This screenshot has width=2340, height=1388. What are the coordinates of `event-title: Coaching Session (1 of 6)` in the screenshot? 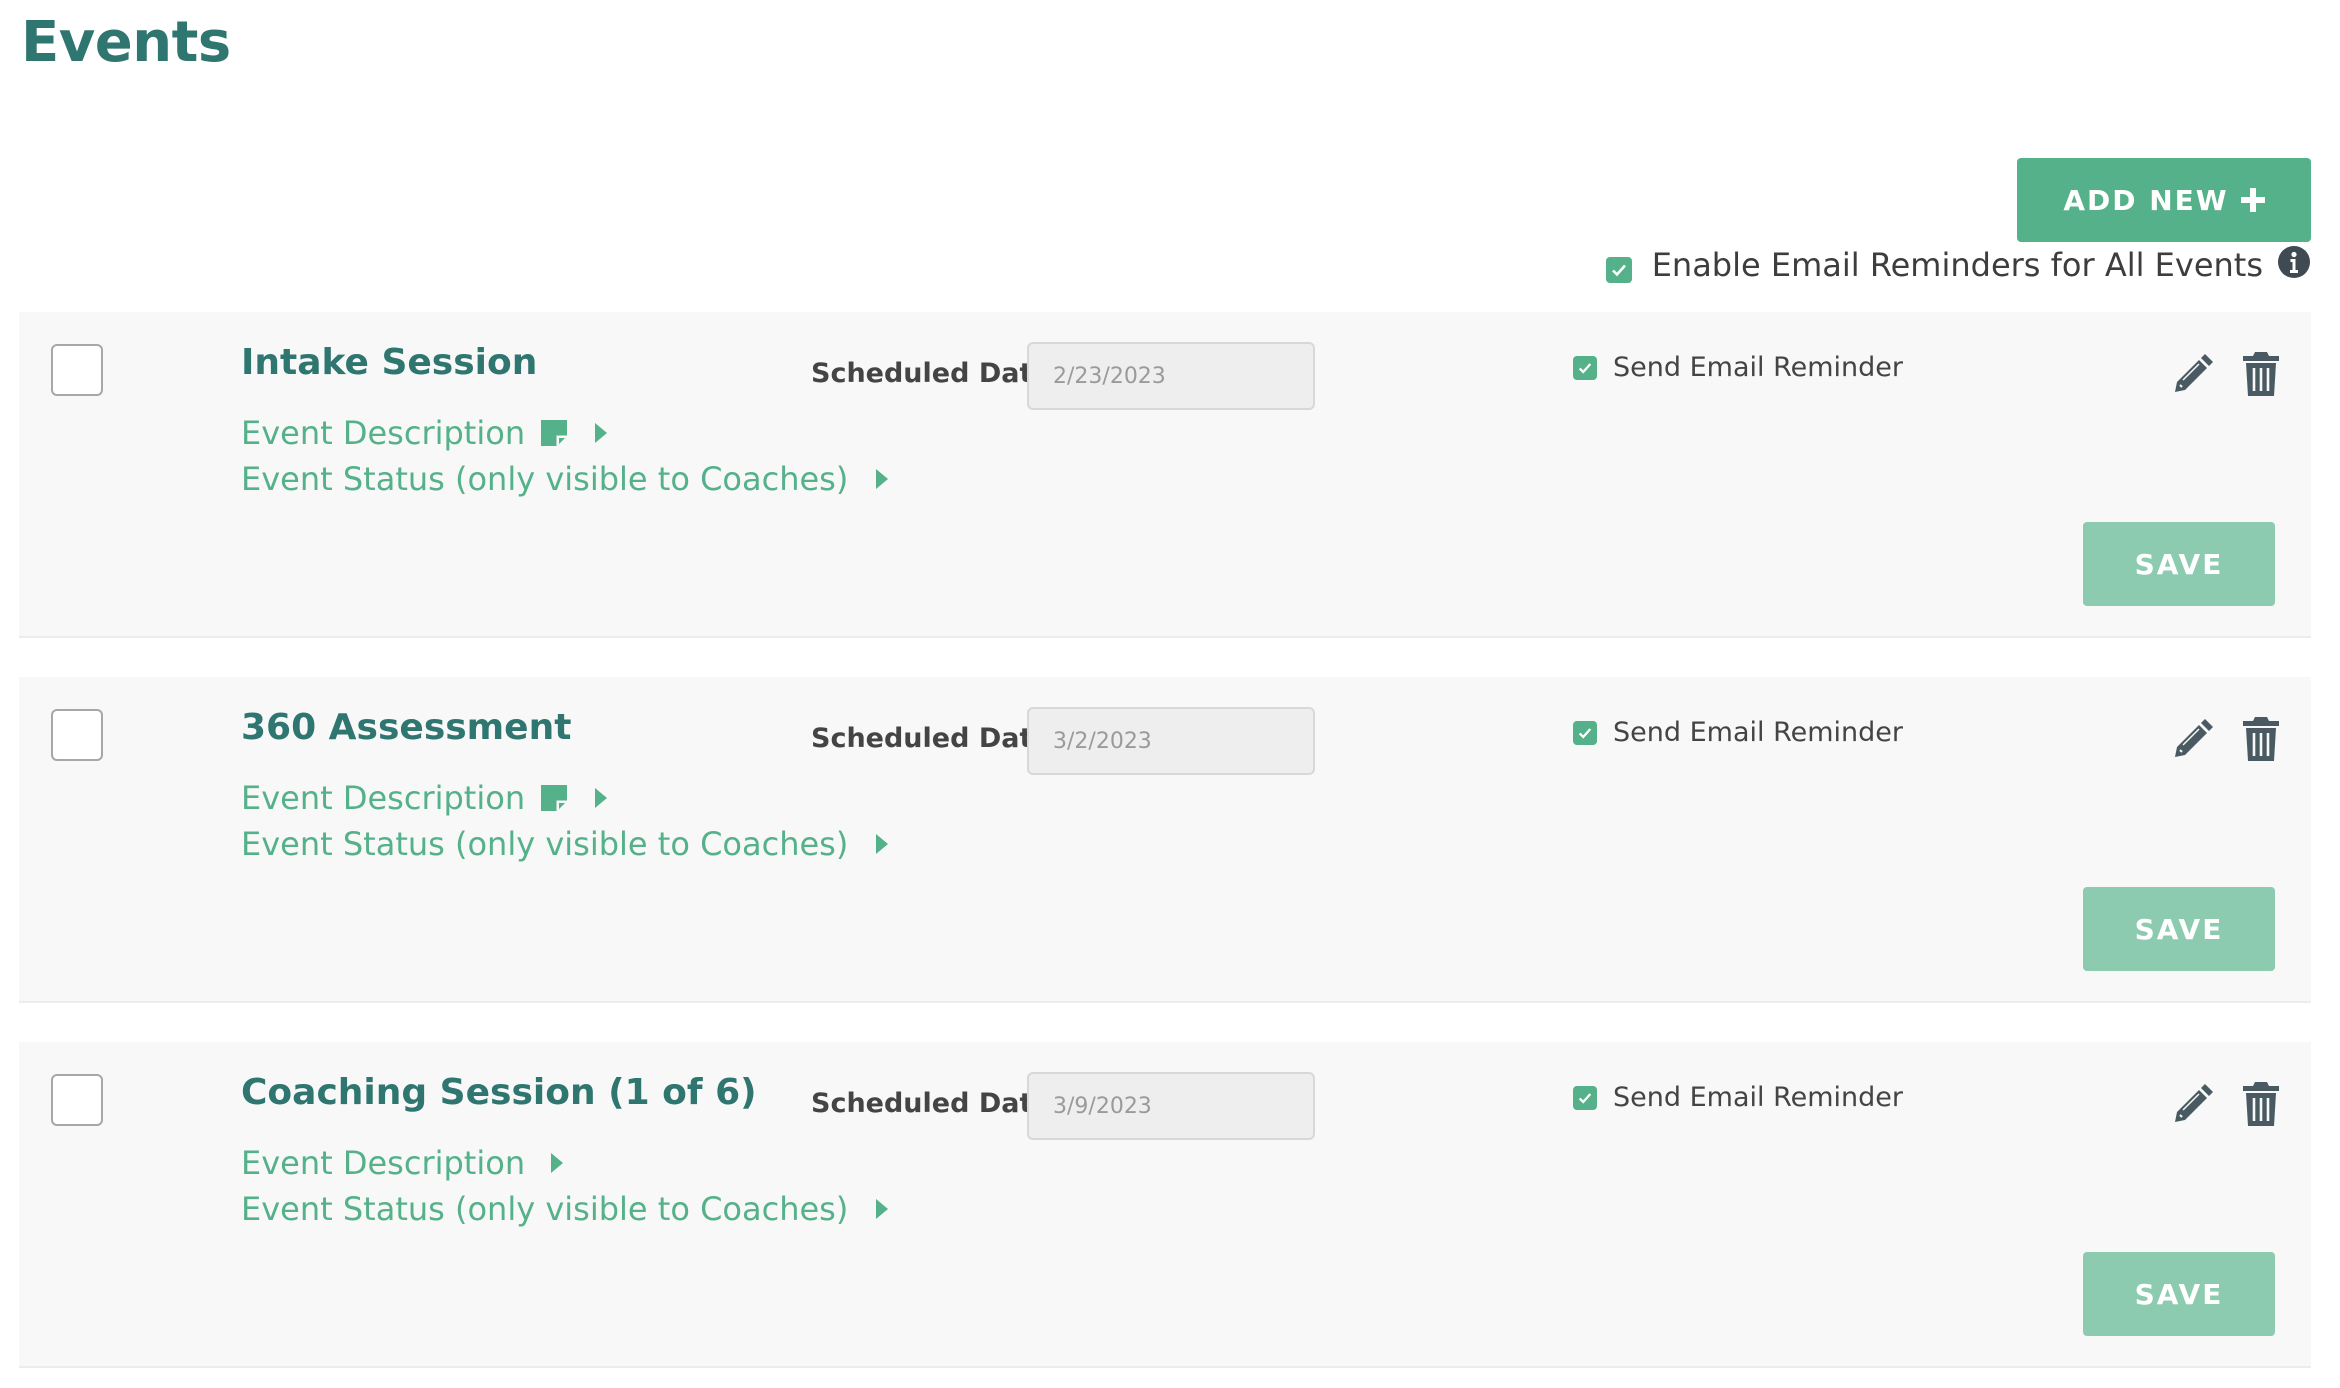 It's located at (499, 1092).